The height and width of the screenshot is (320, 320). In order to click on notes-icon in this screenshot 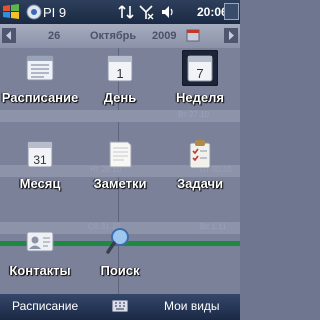, I will do `click(120, 154)`.